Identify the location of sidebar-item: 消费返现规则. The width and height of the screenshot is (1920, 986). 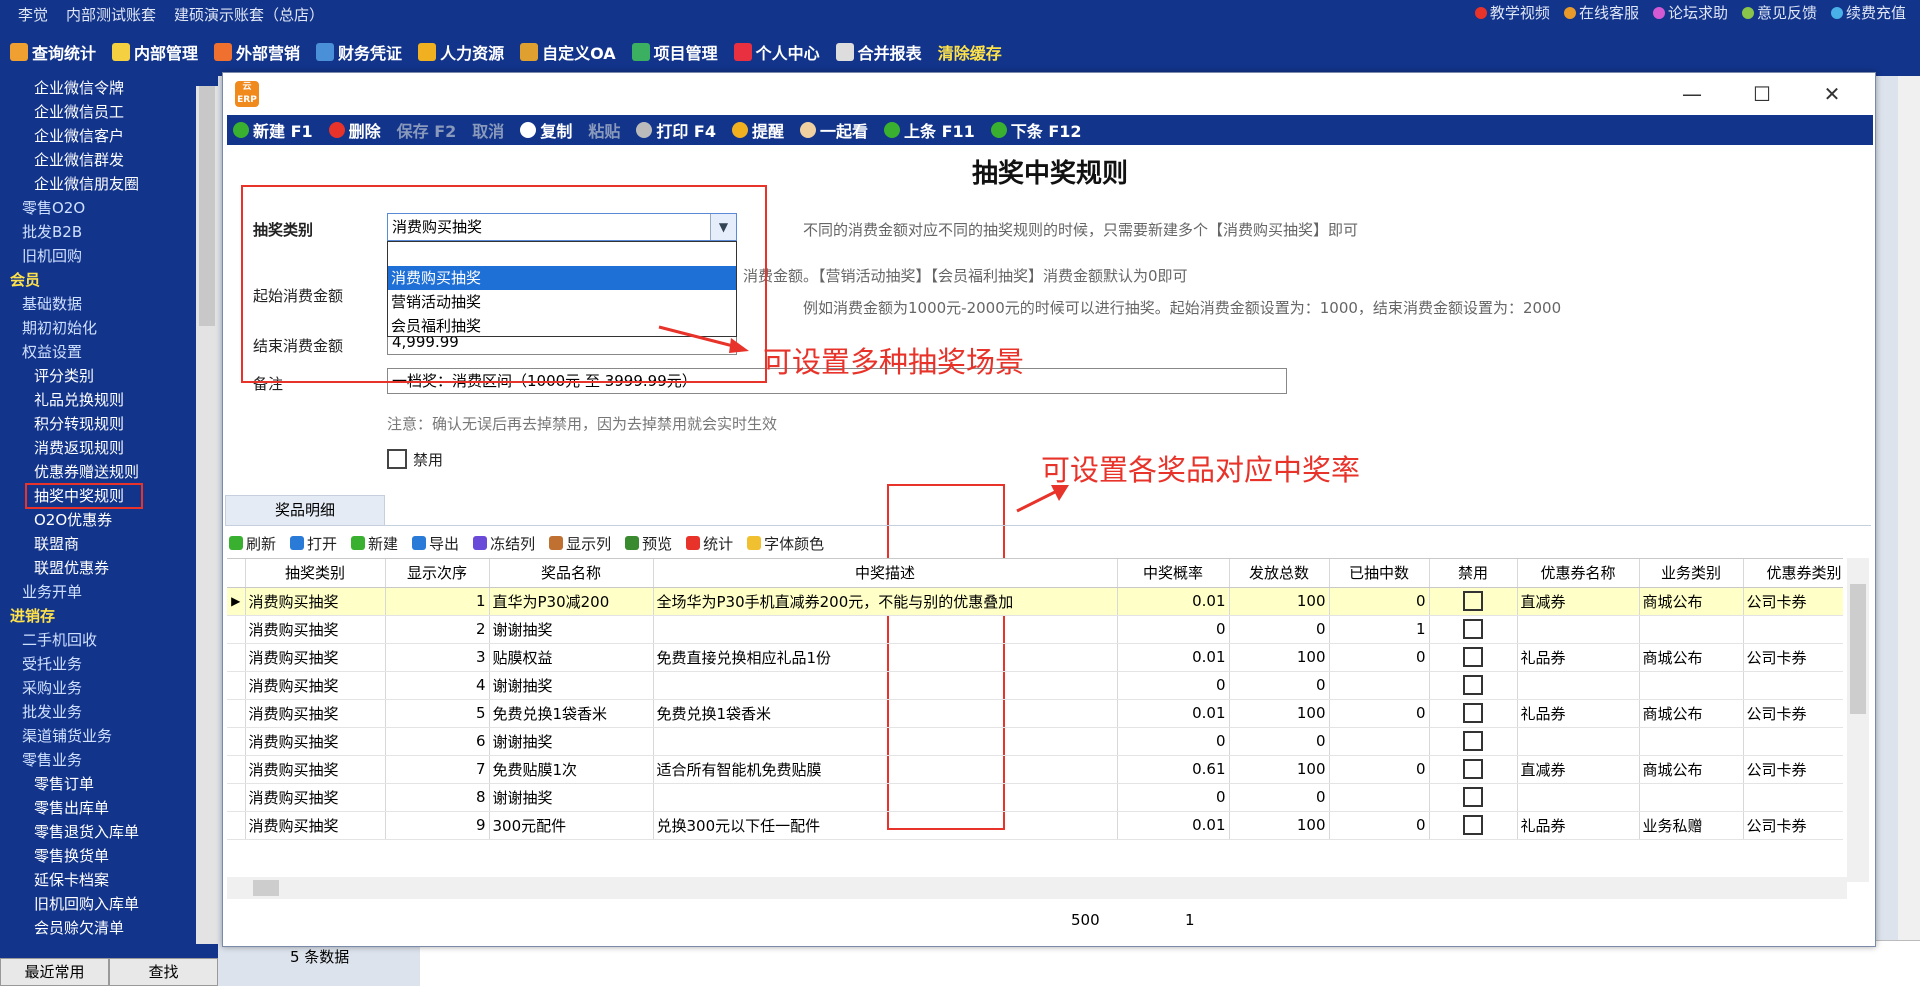
(109, 448).